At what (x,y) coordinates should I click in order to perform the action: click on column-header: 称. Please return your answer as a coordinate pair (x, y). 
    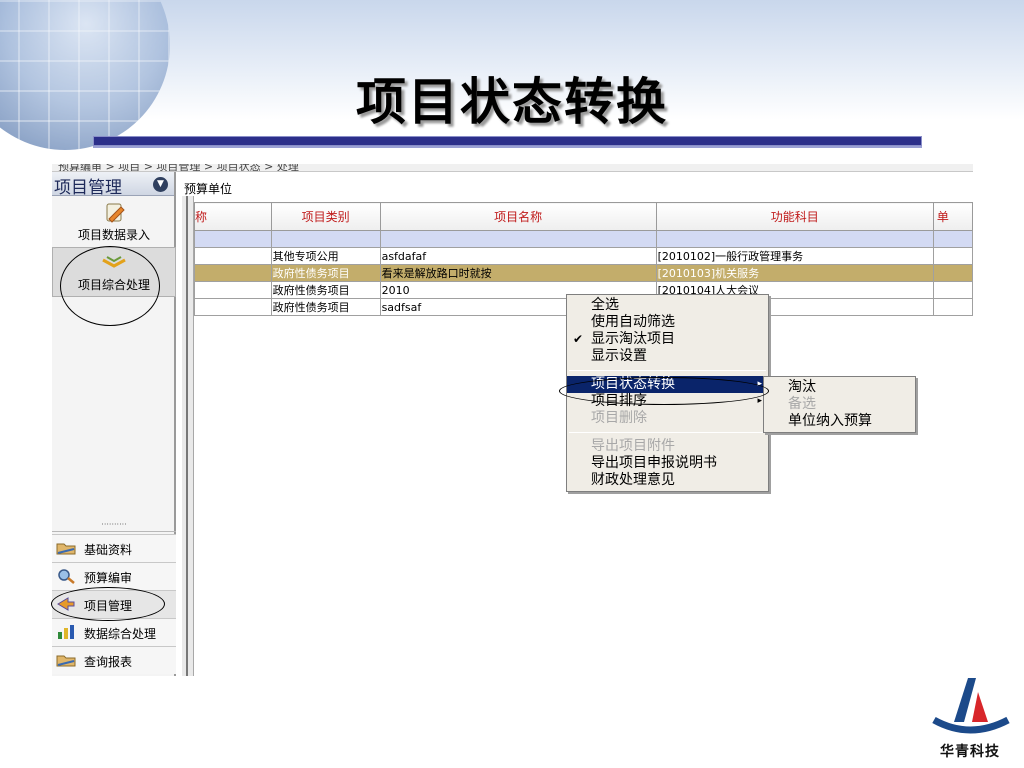
    Looking at the image, I should click on (233, 216).